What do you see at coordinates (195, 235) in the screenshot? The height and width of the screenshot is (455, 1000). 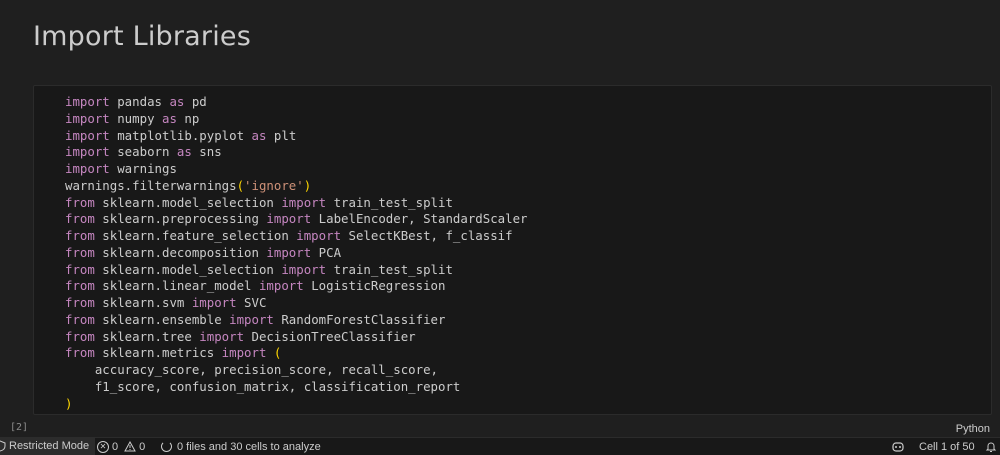 I see `code-token: sklearn.feature_selection` at bounding box center [195, 235].